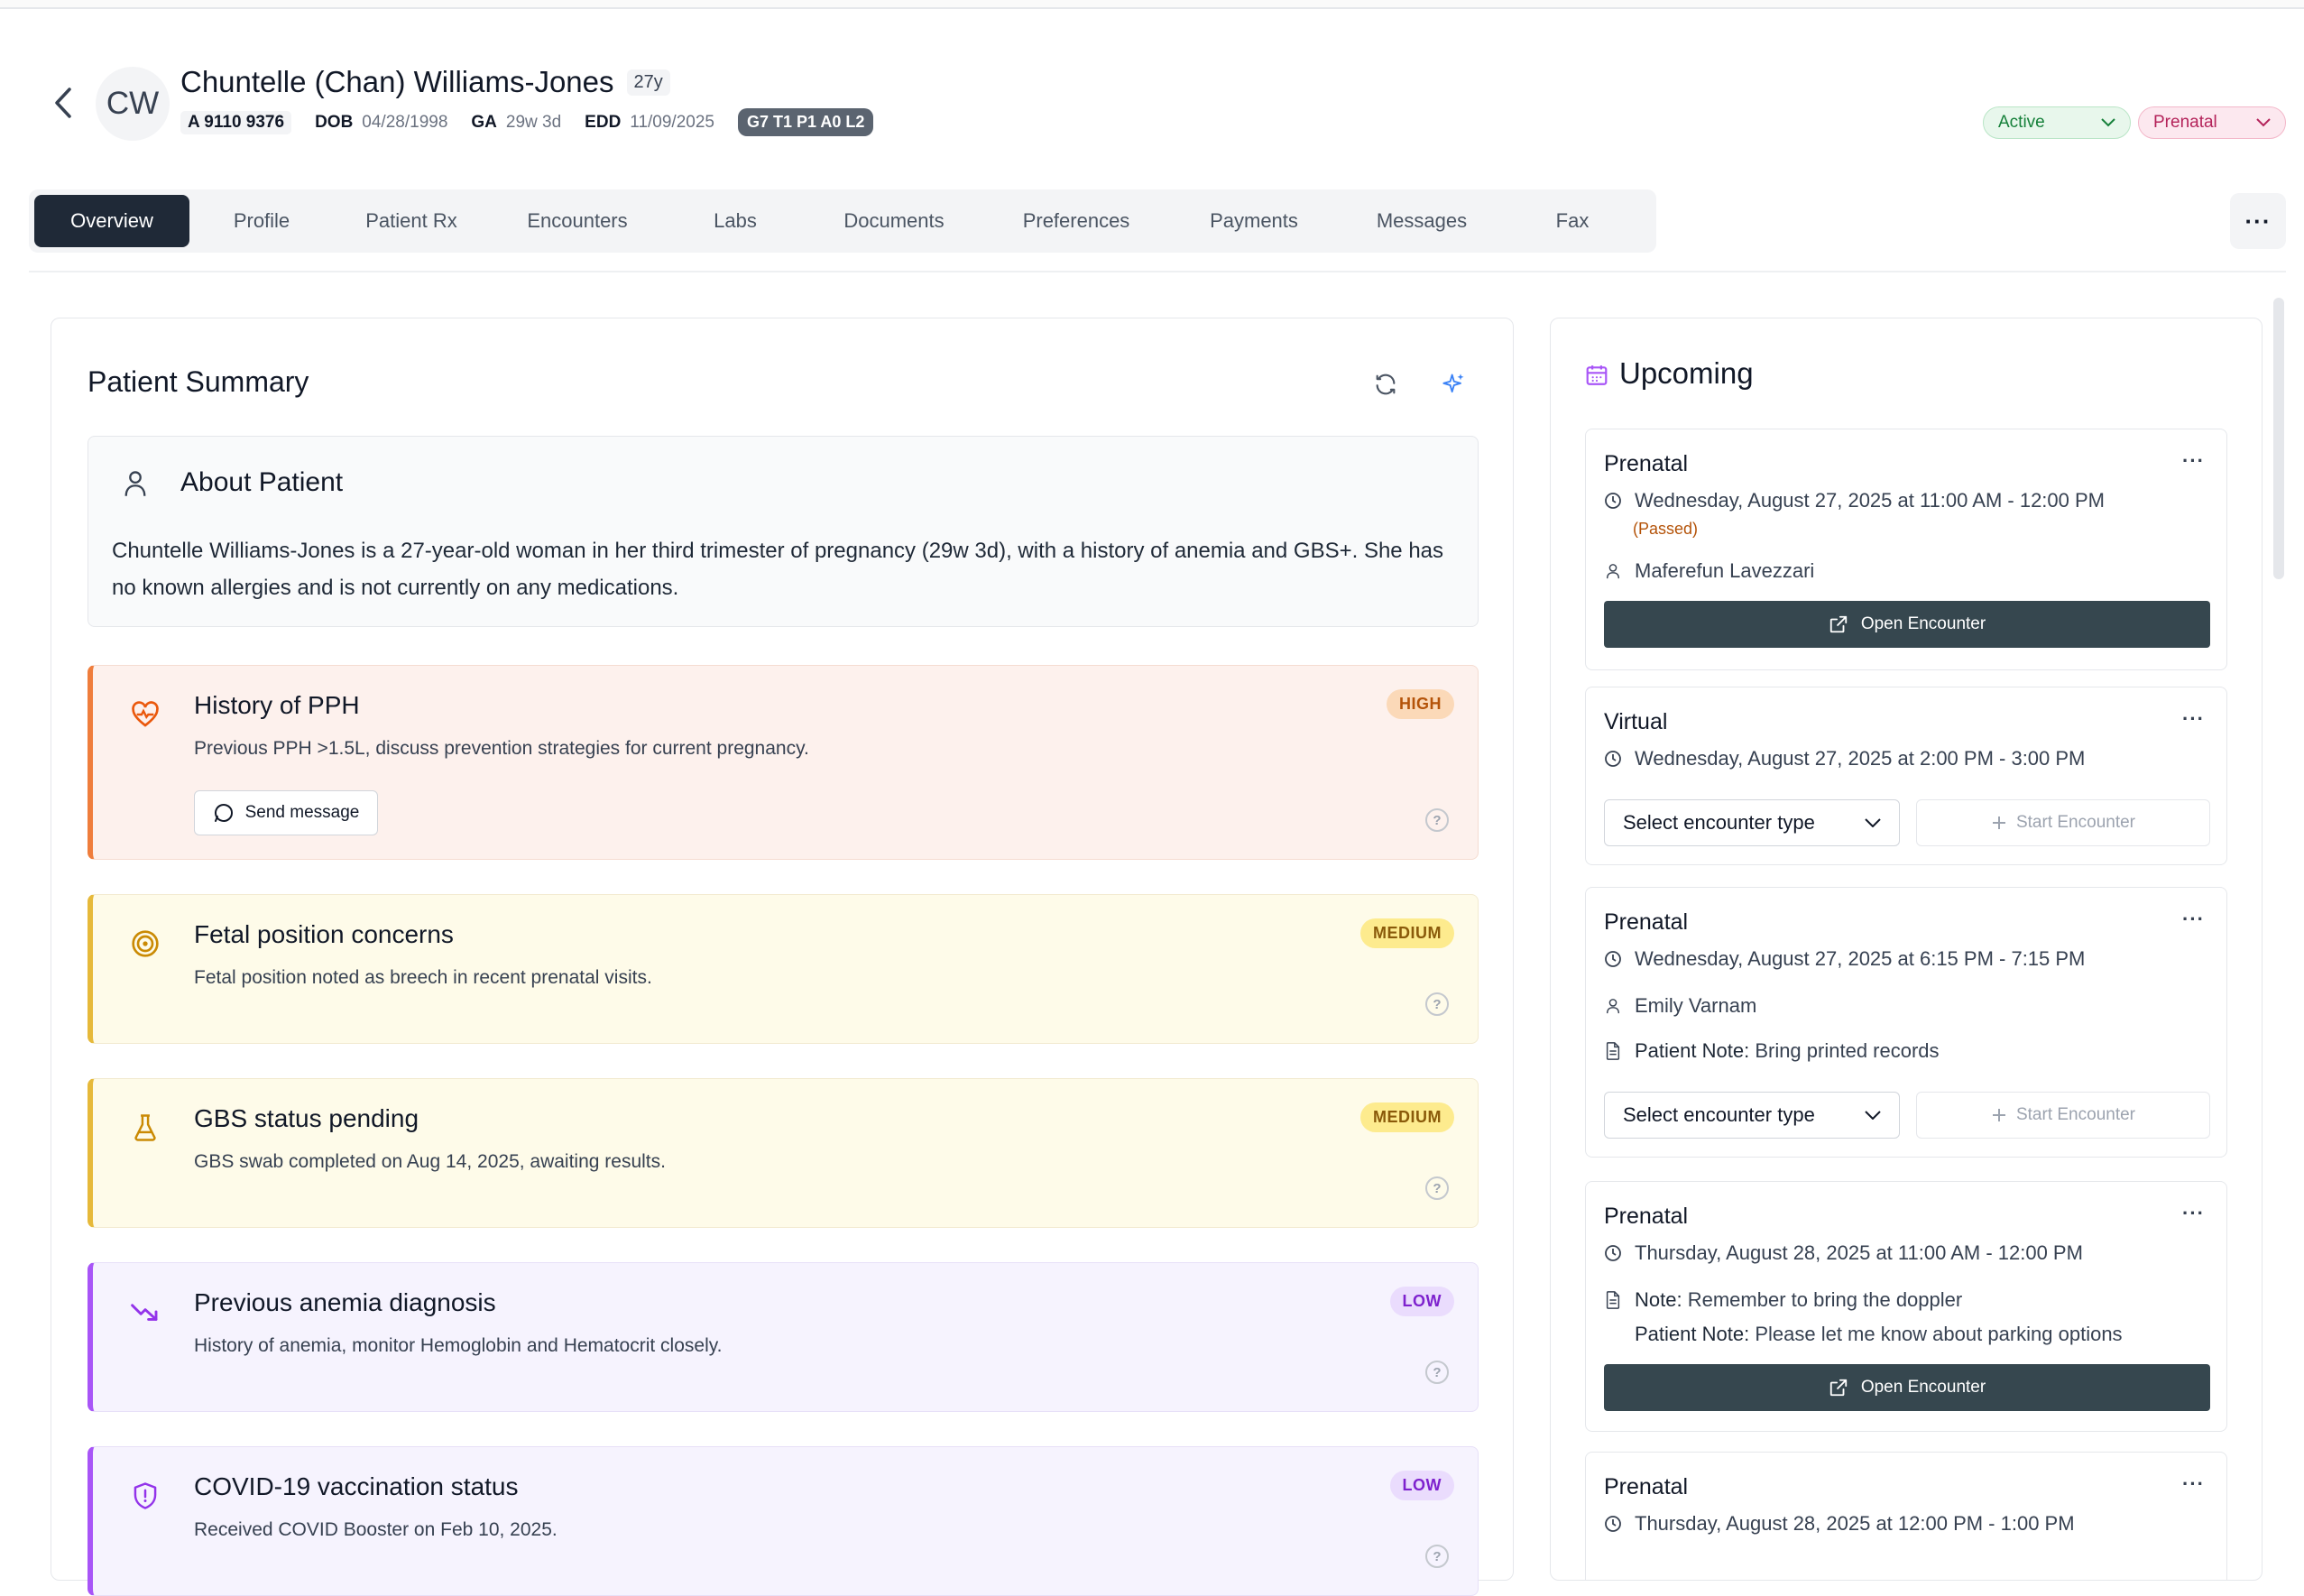 This screenshot has width=2304, height=1596. What do you see at coordinates (286, 812) in the screenshot?
I see `send-message-button: Send message` at bounding box center [286, 812].